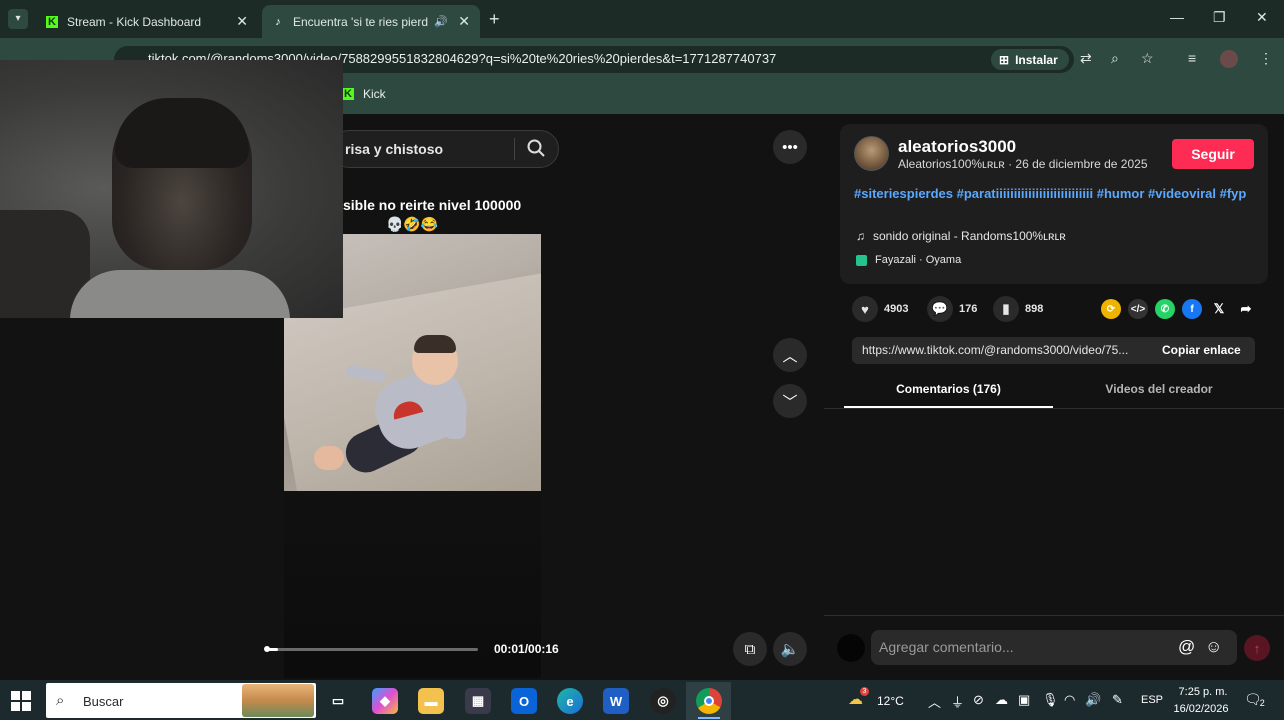  I want to click on comment-button: 💬 176, so click(952, 309).